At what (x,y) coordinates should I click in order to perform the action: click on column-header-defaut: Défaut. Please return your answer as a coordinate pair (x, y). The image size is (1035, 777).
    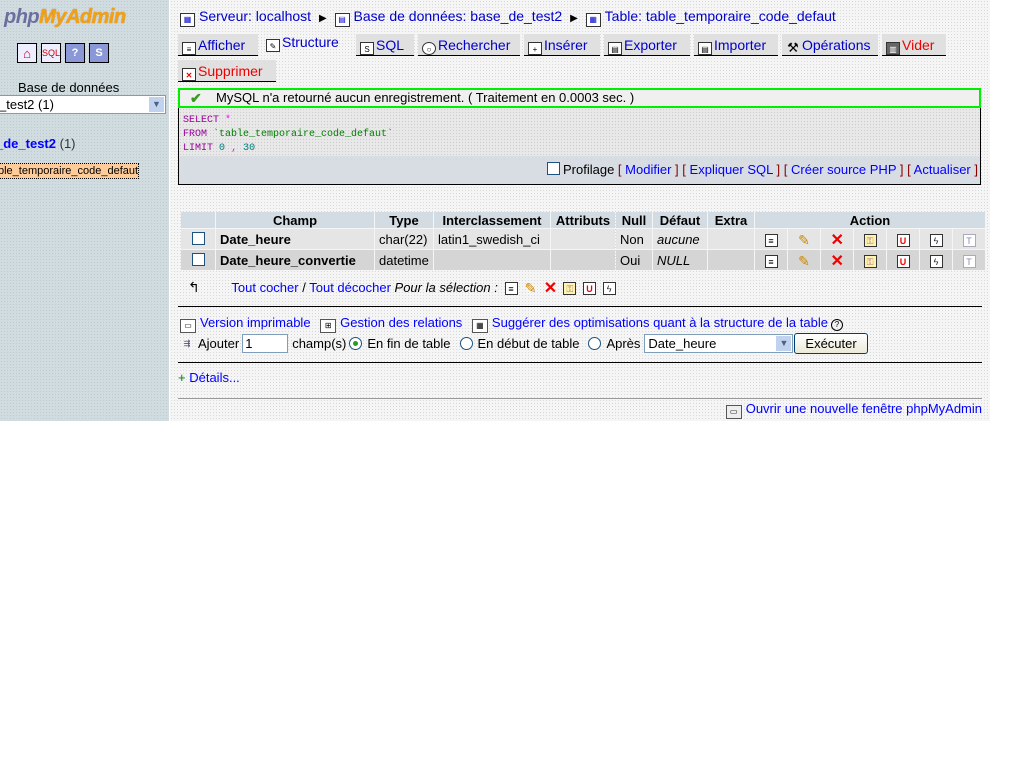
    Looking at the image, I should click on (680, 220).